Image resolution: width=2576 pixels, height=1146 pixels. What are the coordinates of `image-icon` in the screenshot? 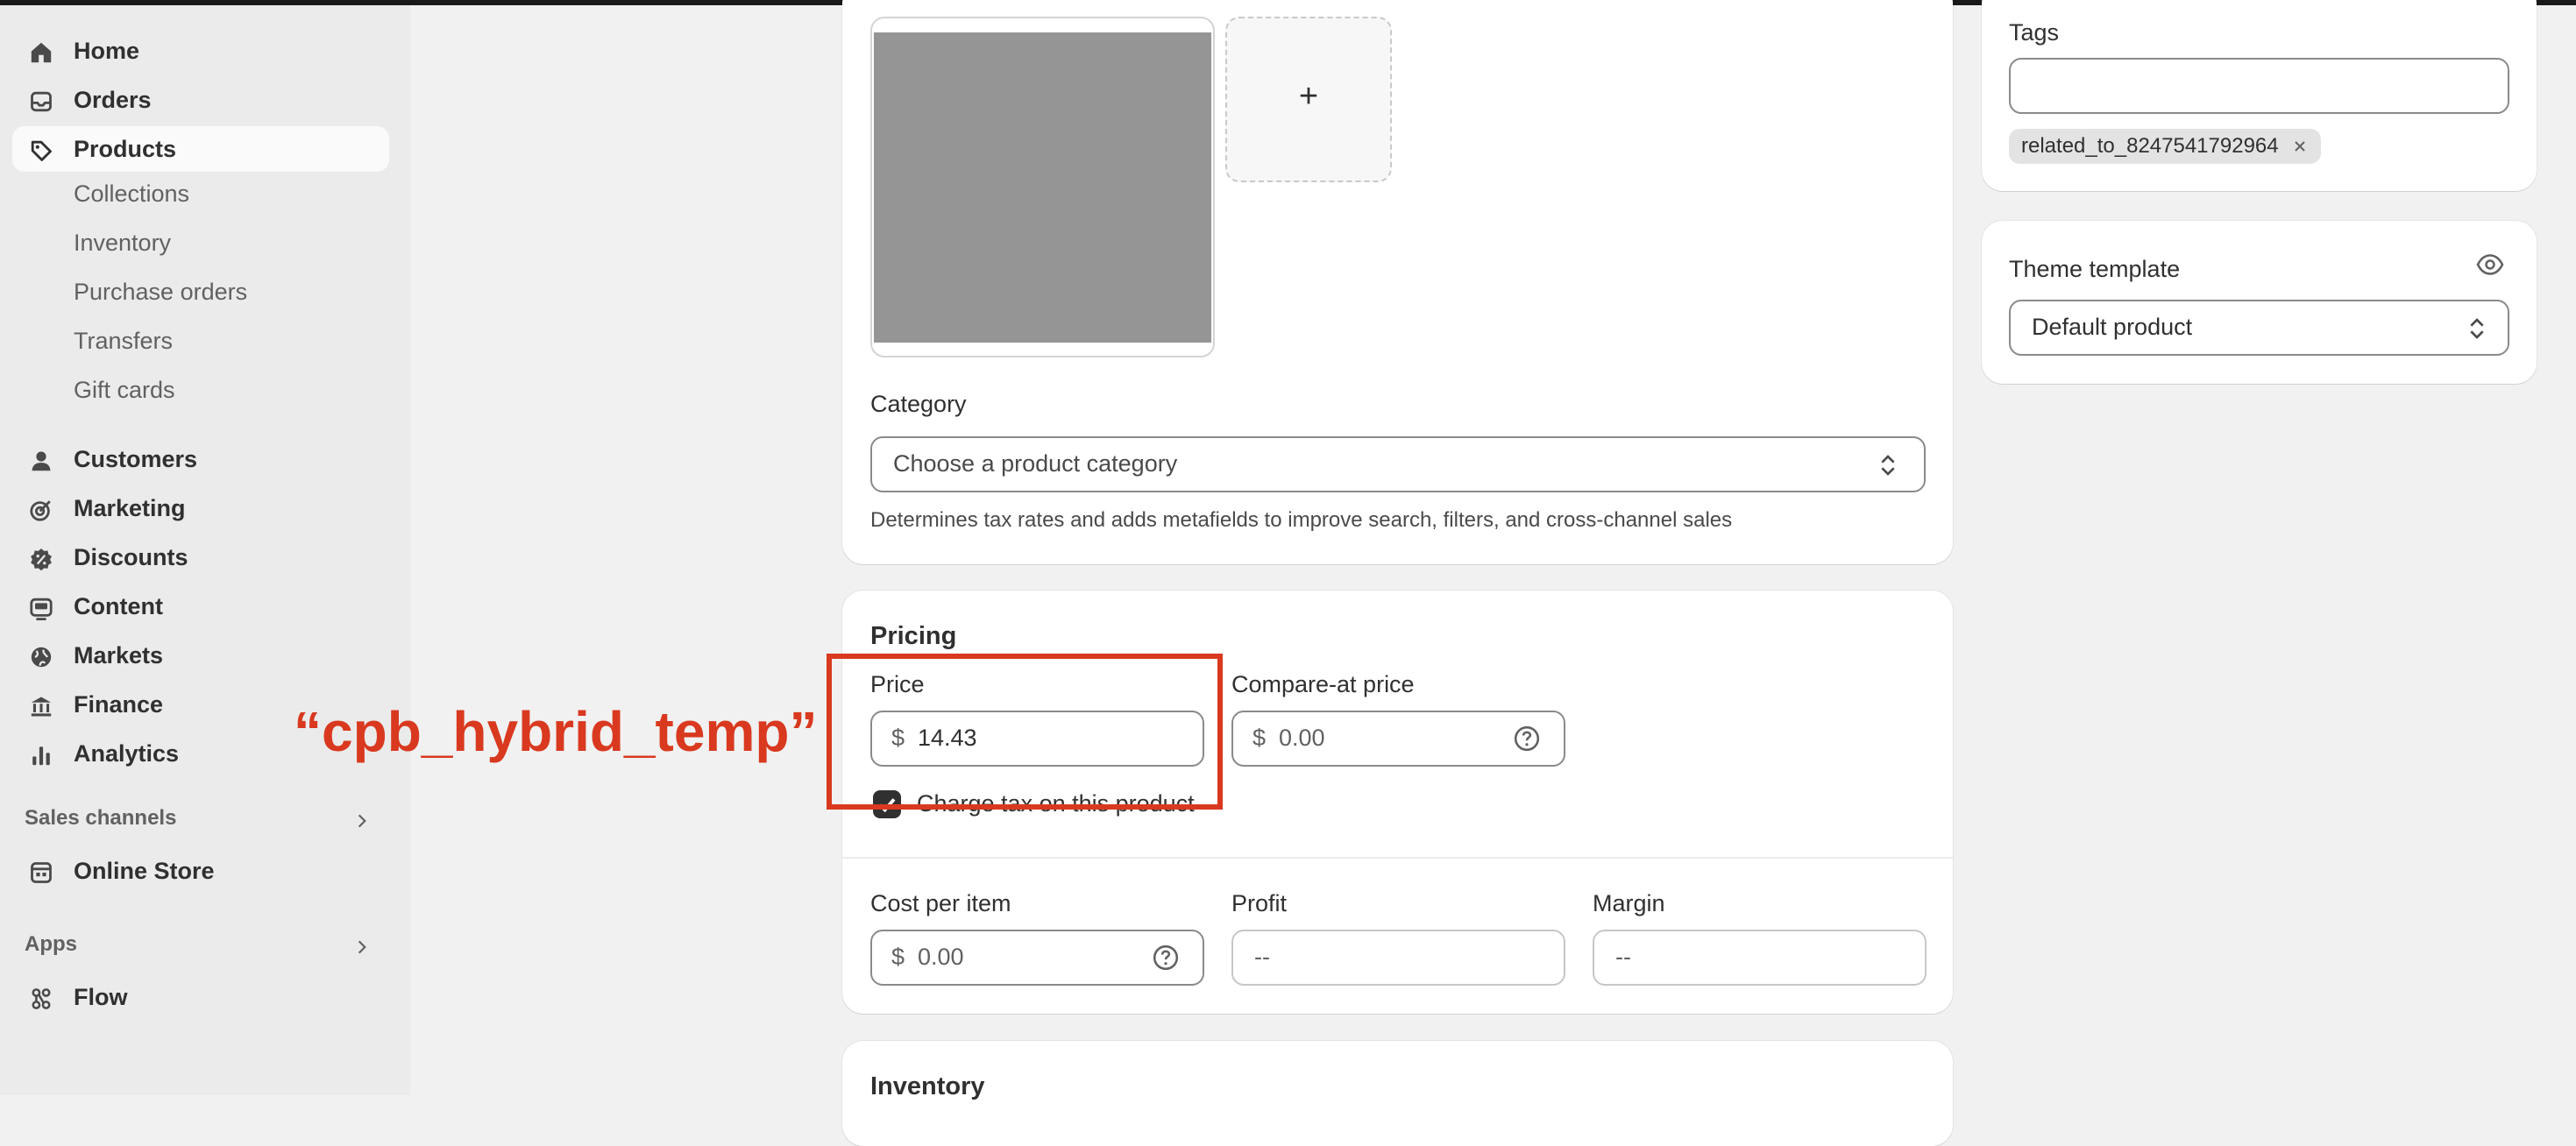 It's located at (41, 608).